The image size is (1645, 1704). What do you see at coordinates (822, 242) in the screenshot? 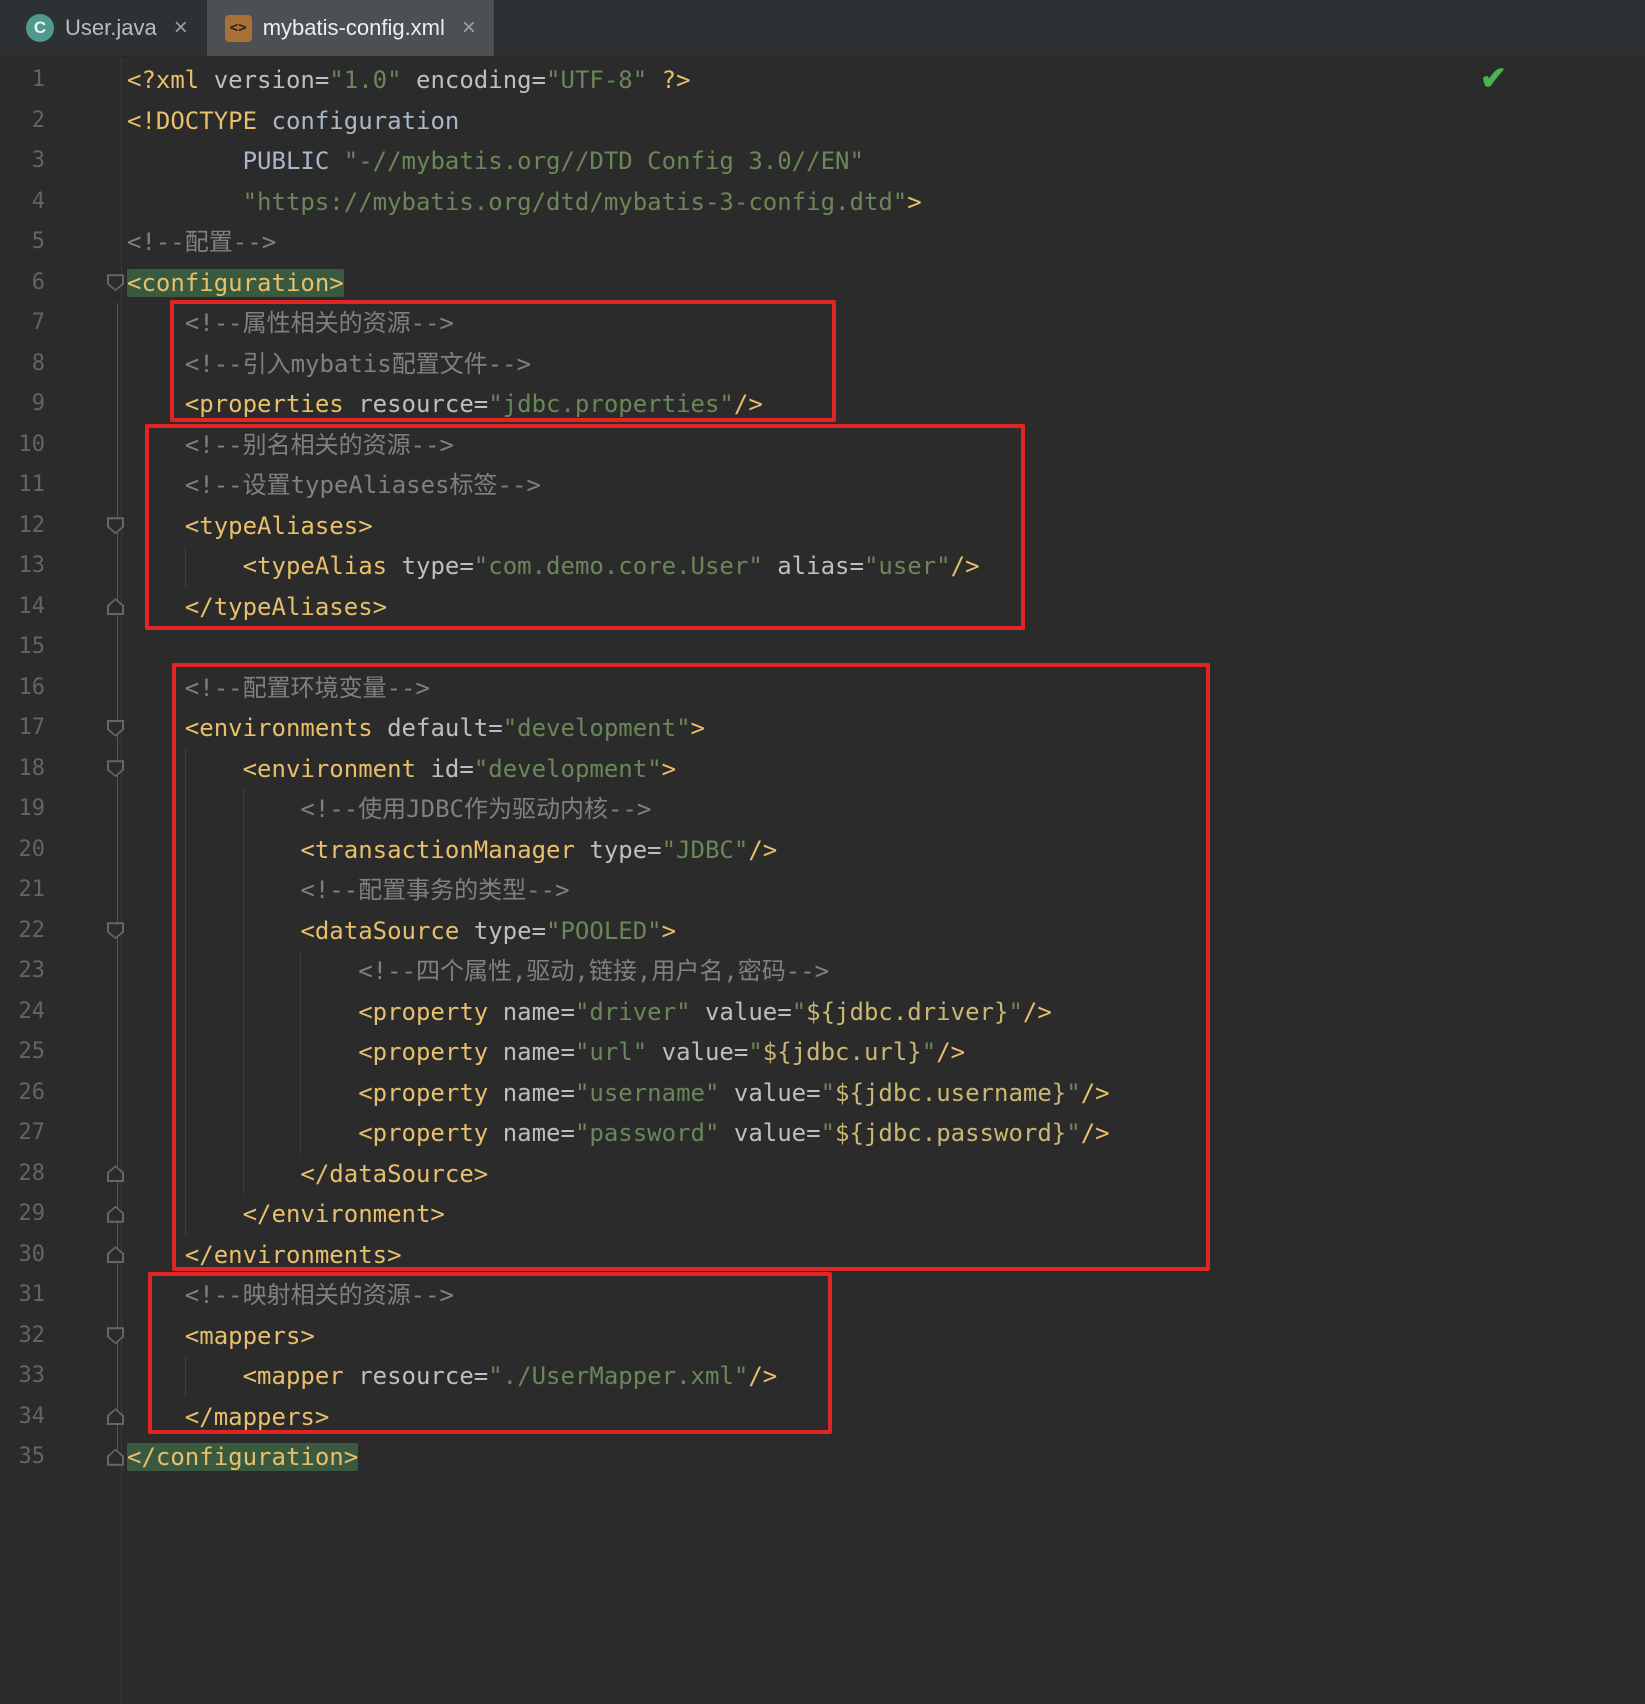
I see `code-line: 5 <!--配置-->` at bounding box center [822, 242].